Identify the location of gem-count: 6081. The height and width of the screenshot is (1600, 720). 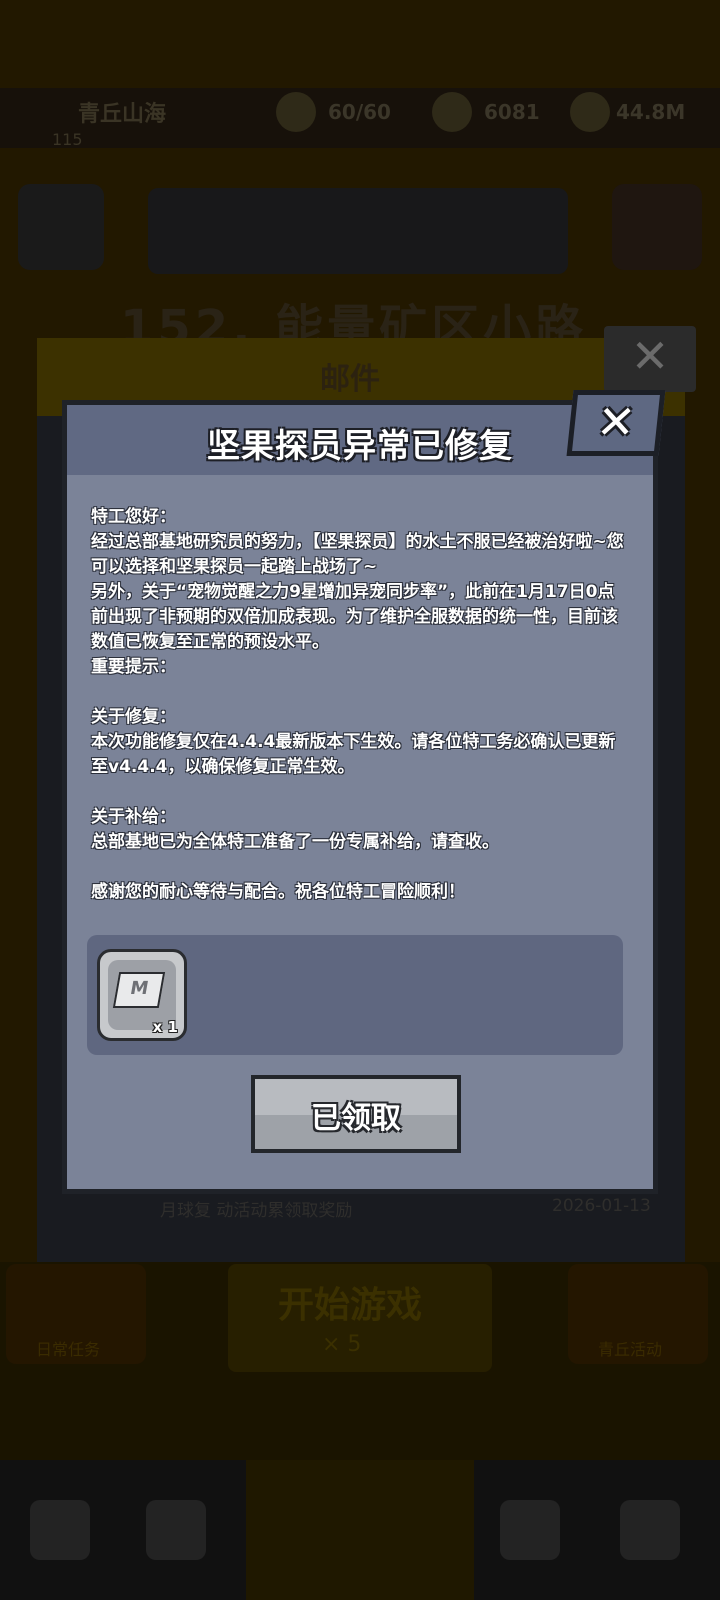
(512, 112).